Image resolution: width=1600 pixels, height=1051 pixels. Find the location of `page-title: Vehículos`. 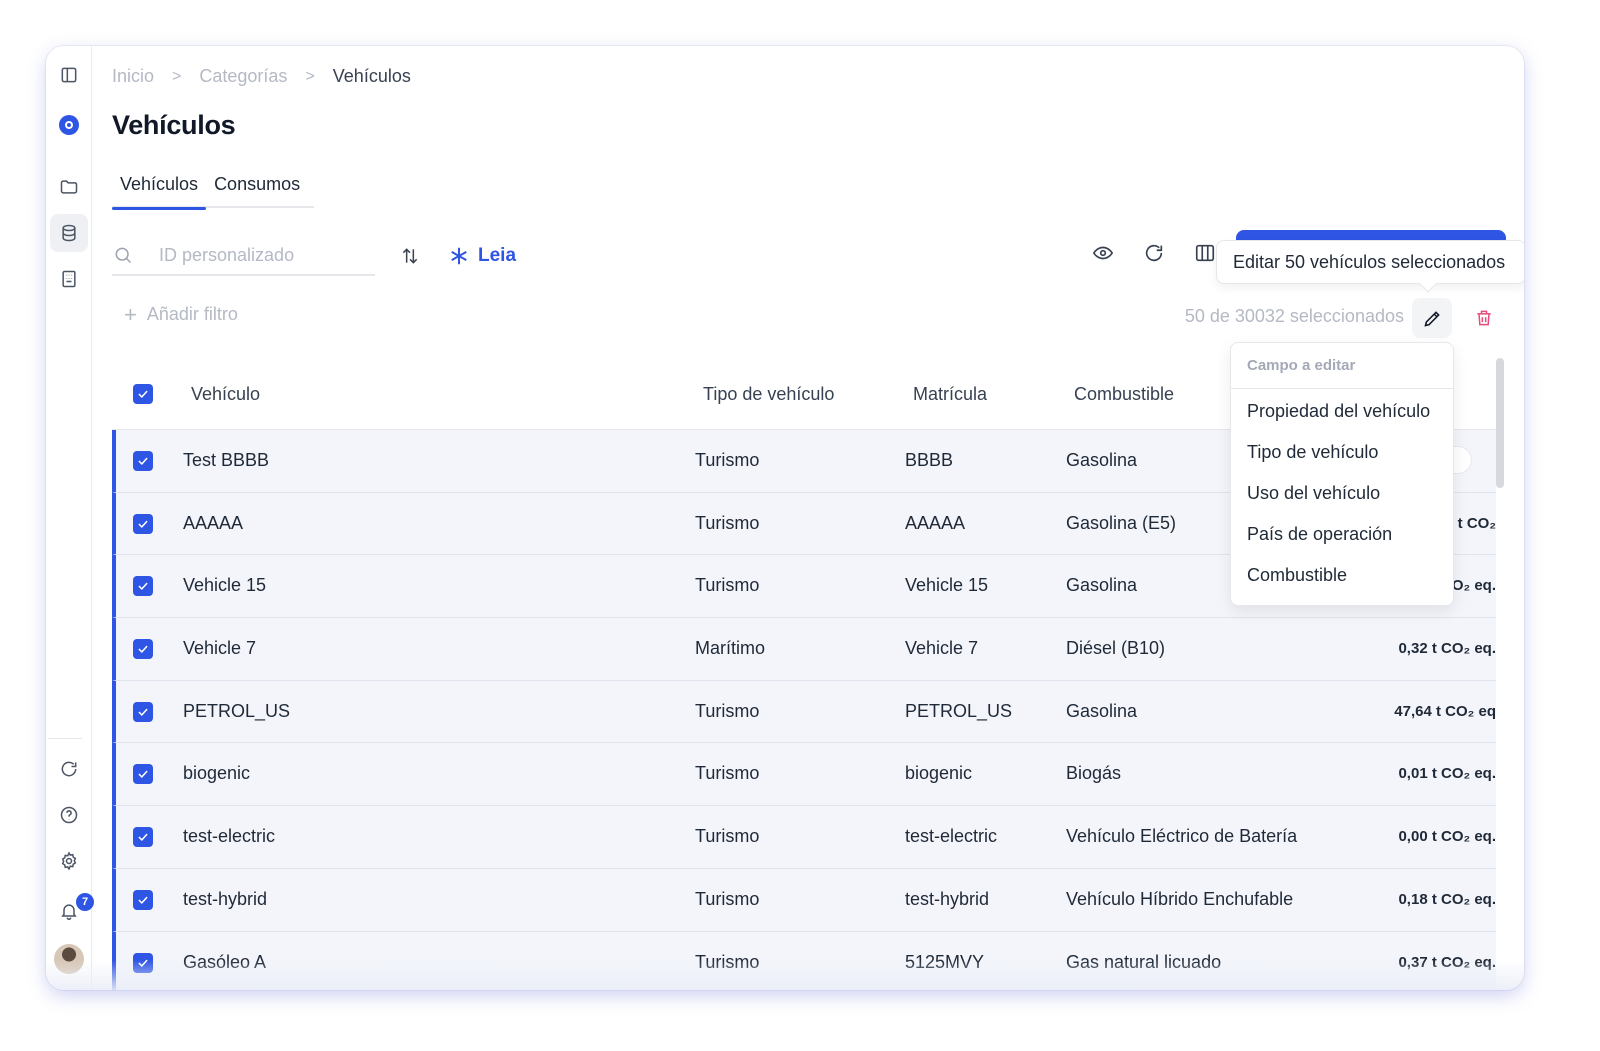

page-title: Vehículos is located at coordinates (174, 125).